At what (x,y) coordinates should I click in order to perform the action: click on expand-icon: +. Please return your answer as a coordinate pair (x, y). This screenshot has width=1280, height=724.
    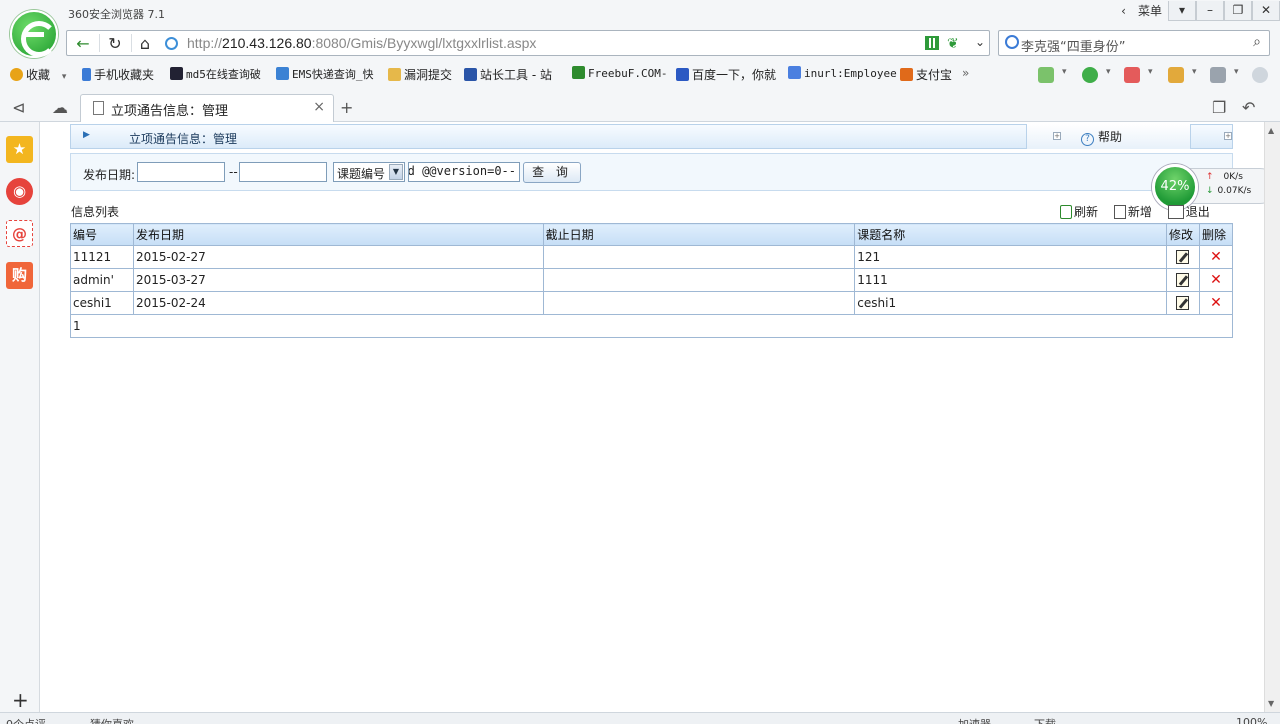
    Looking at the image, I should click on (1057, 136).